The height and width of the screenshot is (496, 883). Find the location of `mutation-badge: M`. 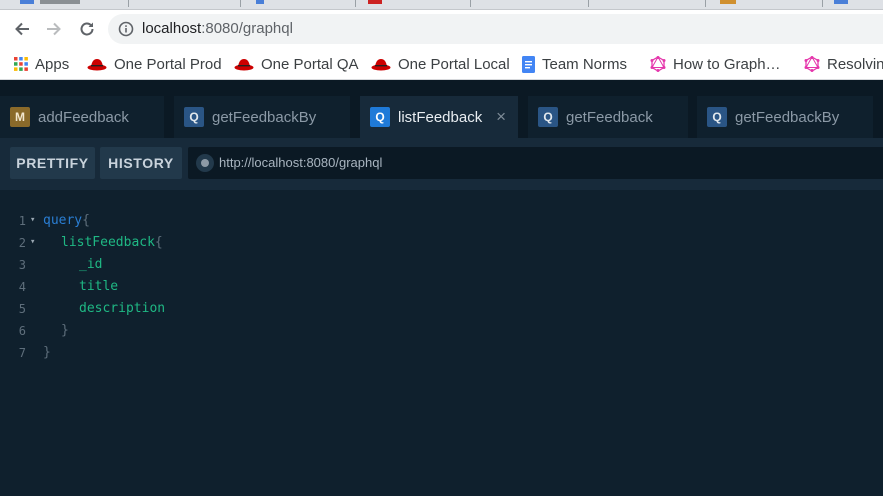

mutation-badge: M is located at coordinates (20, 117).